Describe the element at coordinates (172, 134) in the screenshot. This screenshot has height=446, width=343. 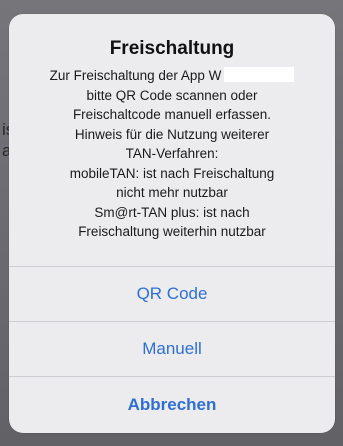
I see `message-line: Hinweis für die Nutzung weiterer` at that location.